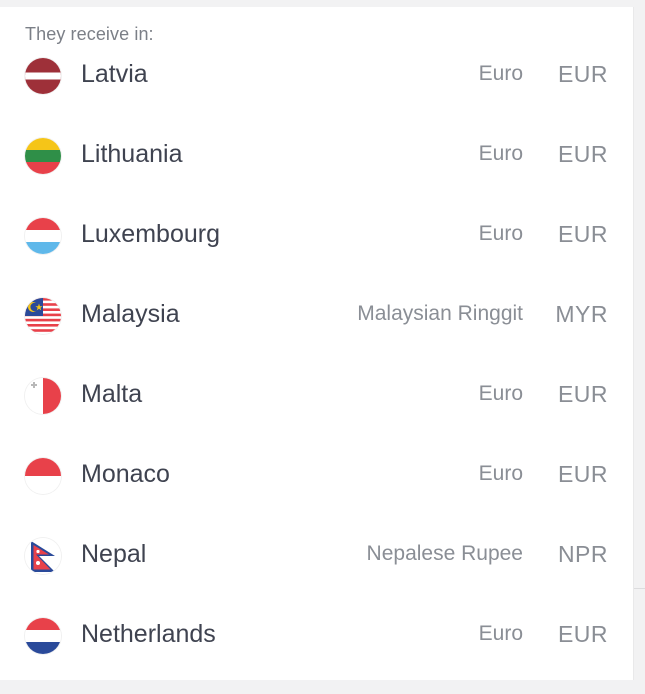 This screenshot has height=694, width=645. I want to click on currency-name: Malaysian Ringgit, so click(440, 313).